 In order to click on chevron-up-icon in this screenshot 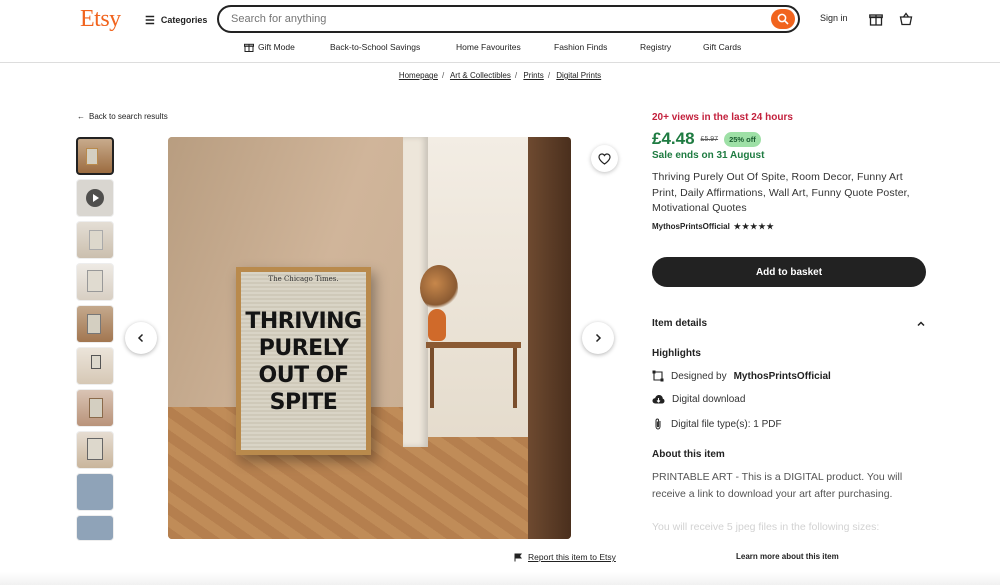, I will do `click(921, 323)`.